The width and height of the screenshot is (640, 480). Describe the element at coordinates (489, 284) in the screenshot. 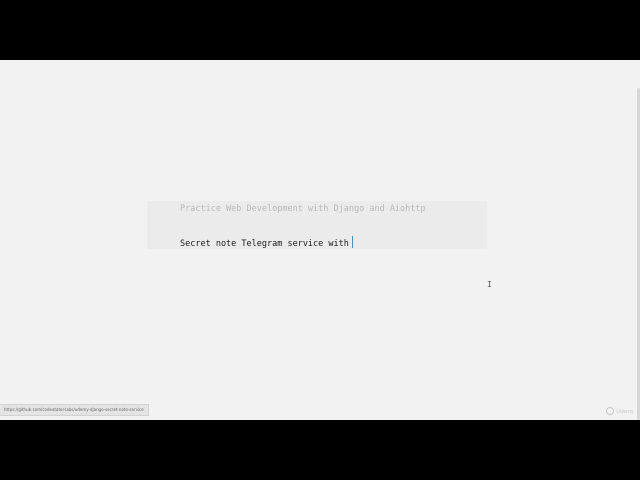

I see `text-ibeam-icon: I` at that location.